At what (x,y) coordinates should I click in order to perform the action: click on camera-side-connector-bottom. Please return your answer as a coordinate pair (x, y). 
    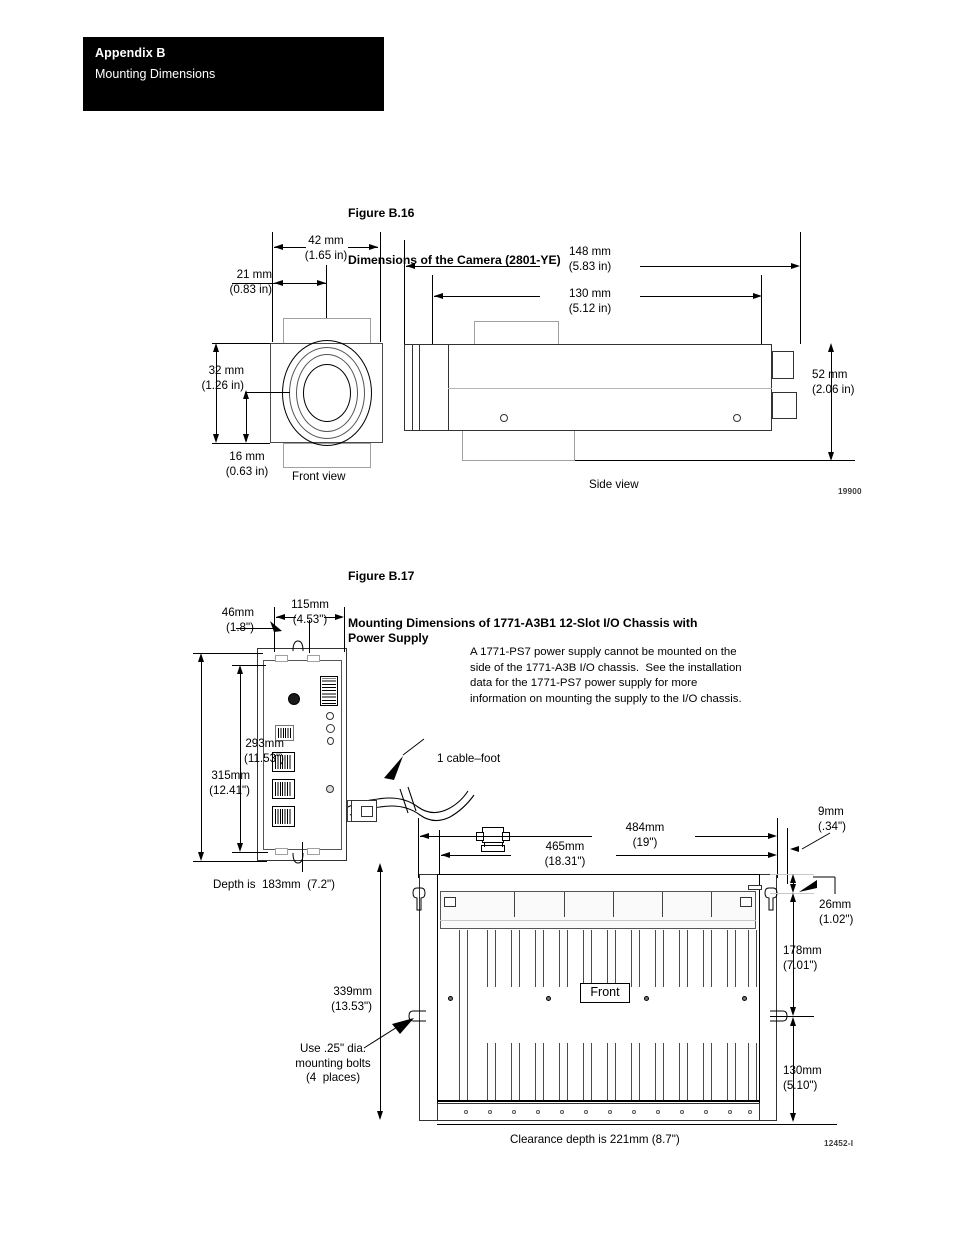
    Looking at the image, I should click on (784, 405).